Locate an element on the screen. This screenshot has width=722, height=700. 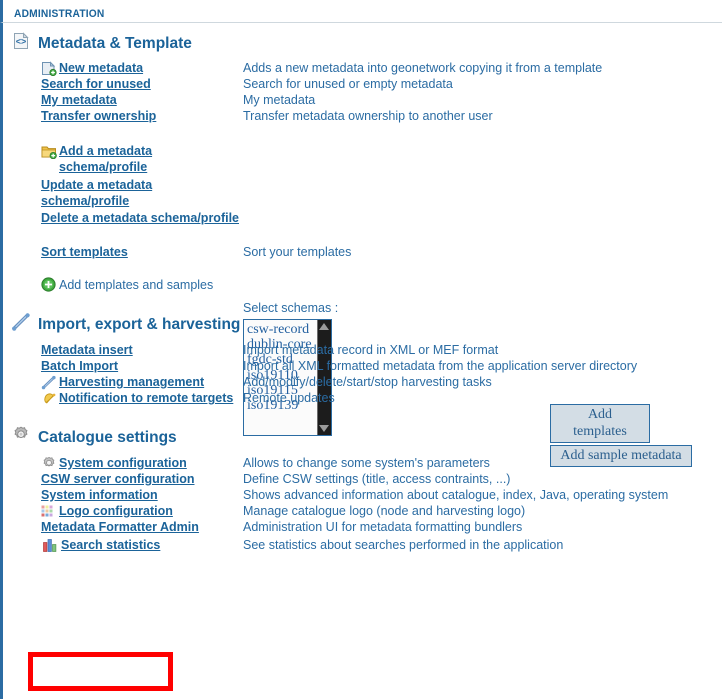
desc-my-metadata: My metadata is located at coordinates (279, 100).